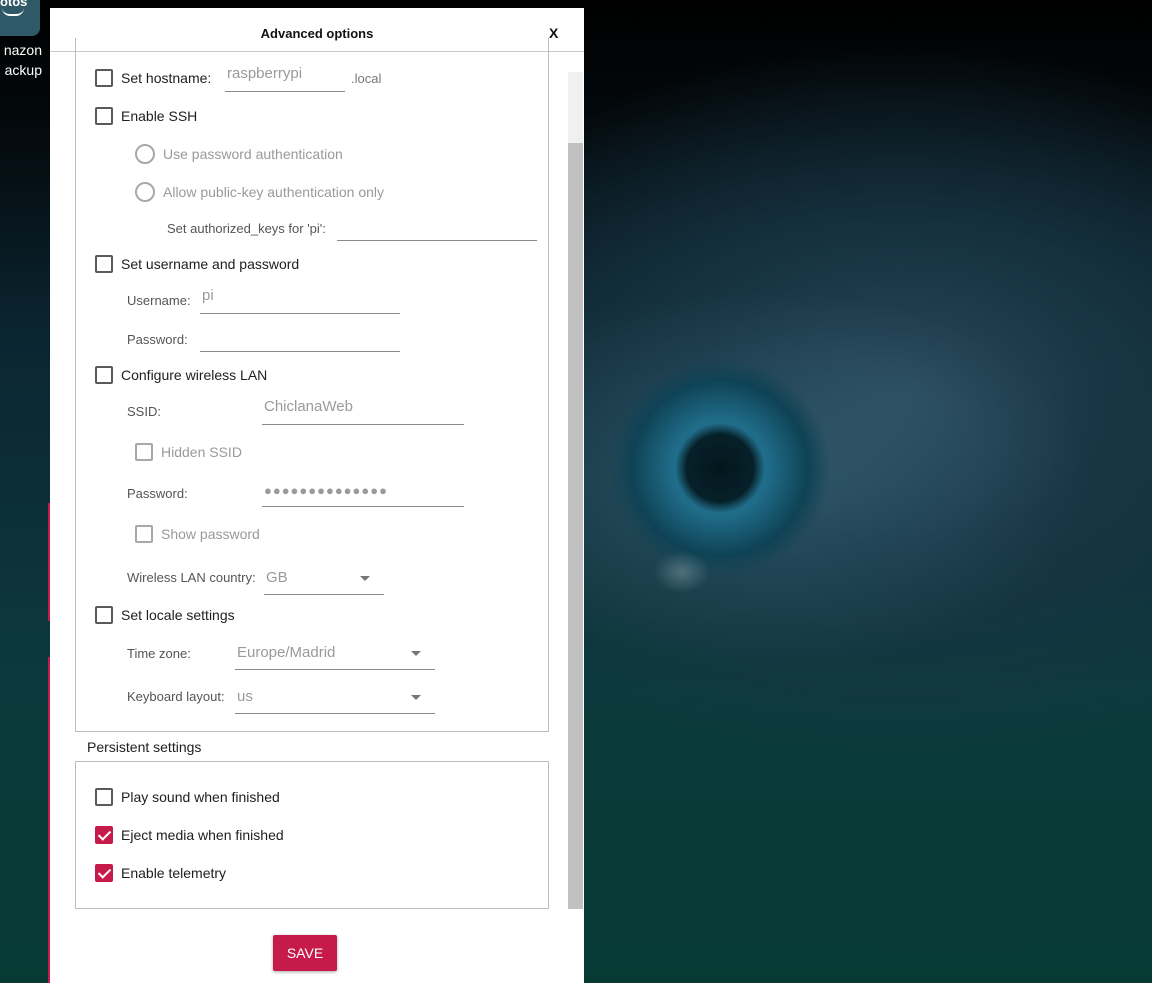 The height and width of the screenshot is (983, 1152). Describe the element at coordinates (20, 18) in the screenshot. I see `amazon-photos-icon: hotos` at that location.